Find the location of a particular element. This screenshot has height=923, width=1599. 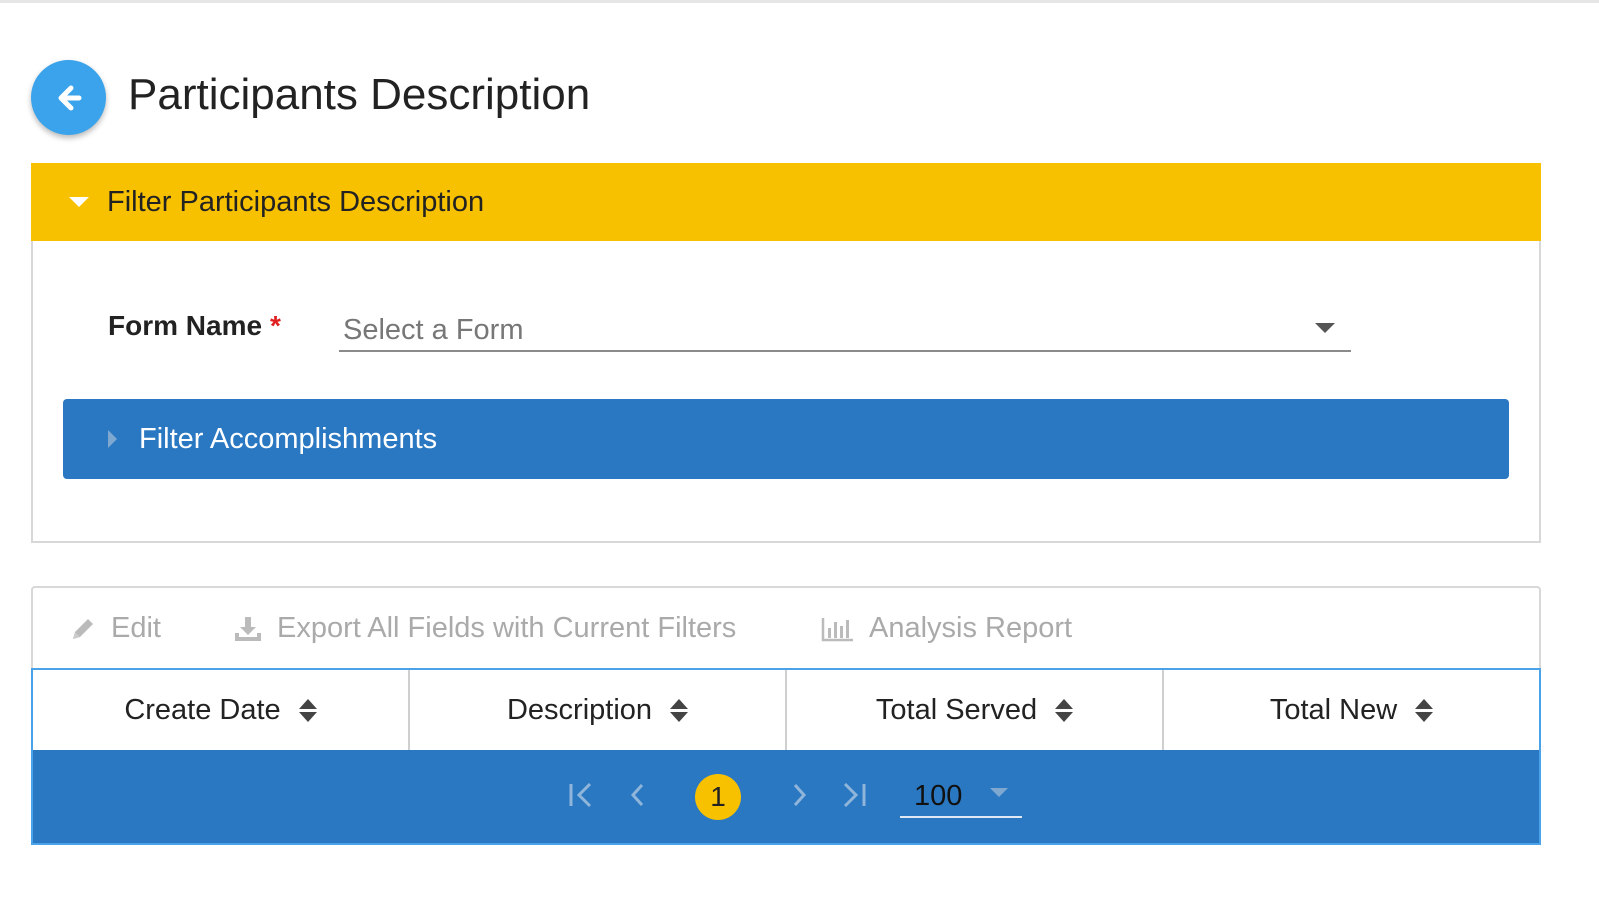

pager: 1 100 is located at coordinates (786, 797).